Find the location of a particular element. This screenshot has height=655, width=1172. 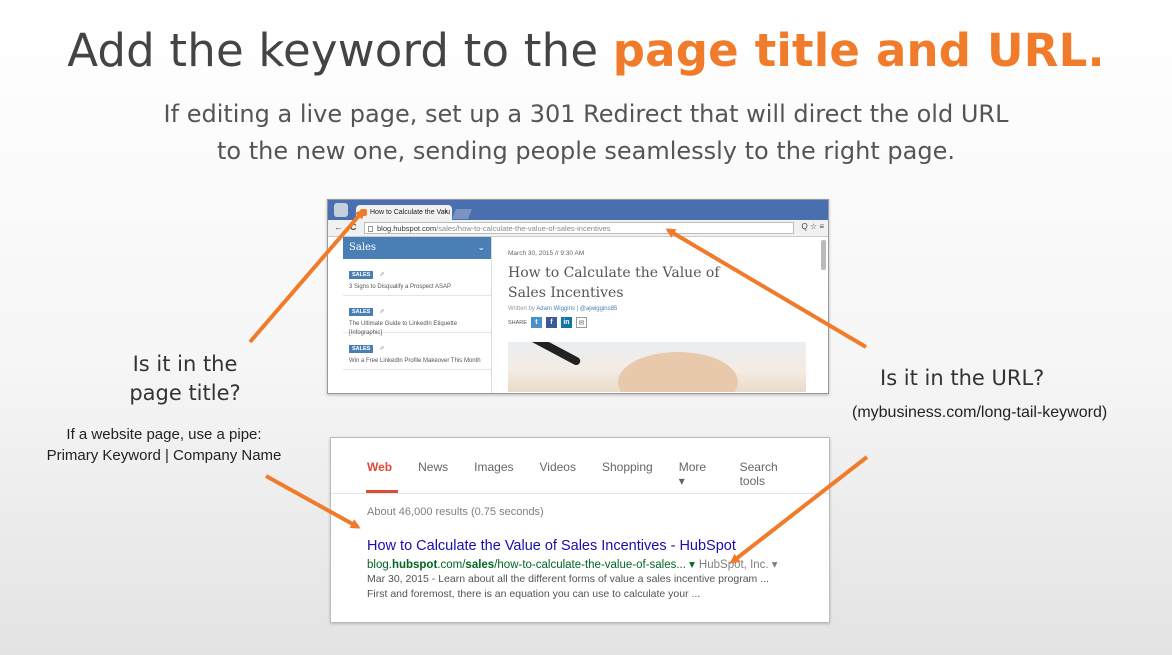

arrow-to-url-bar is located at coordinates (766, 288).